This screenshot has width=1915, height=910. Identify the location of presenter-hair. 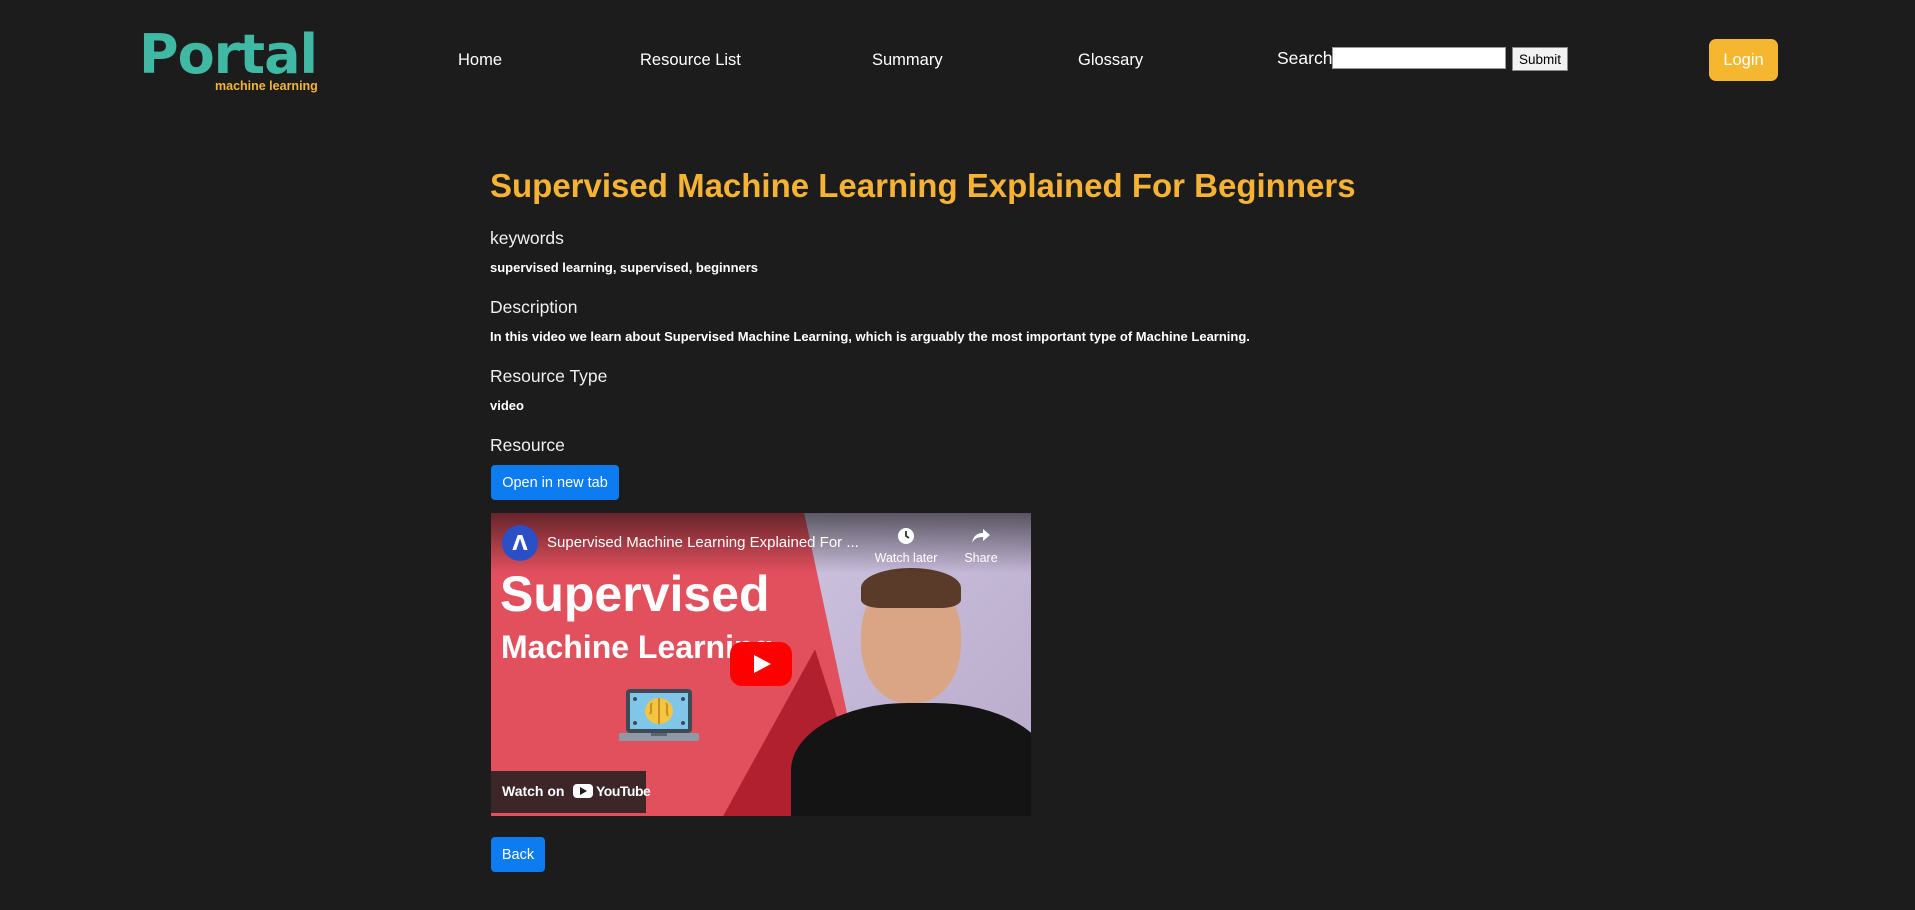
(911, 588).